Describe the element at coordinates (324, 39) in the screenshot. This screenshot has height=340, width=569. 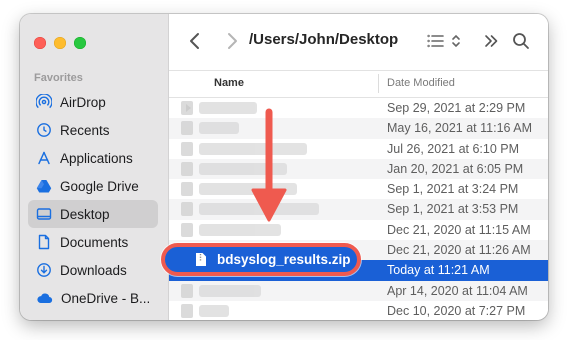
I see `path-title: /Users/John/Desktop` at that location.